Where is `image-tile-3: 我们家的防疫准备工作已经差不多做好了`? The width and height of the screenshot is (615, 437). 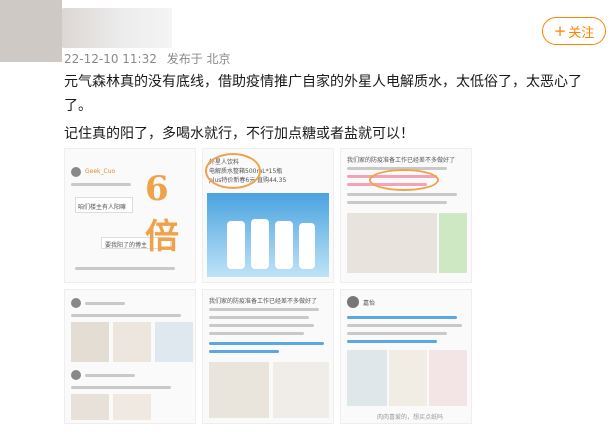 image-tile-3: 我们家的防疫准备工作已经差不多做好了 is located at coordinates (406, 215).